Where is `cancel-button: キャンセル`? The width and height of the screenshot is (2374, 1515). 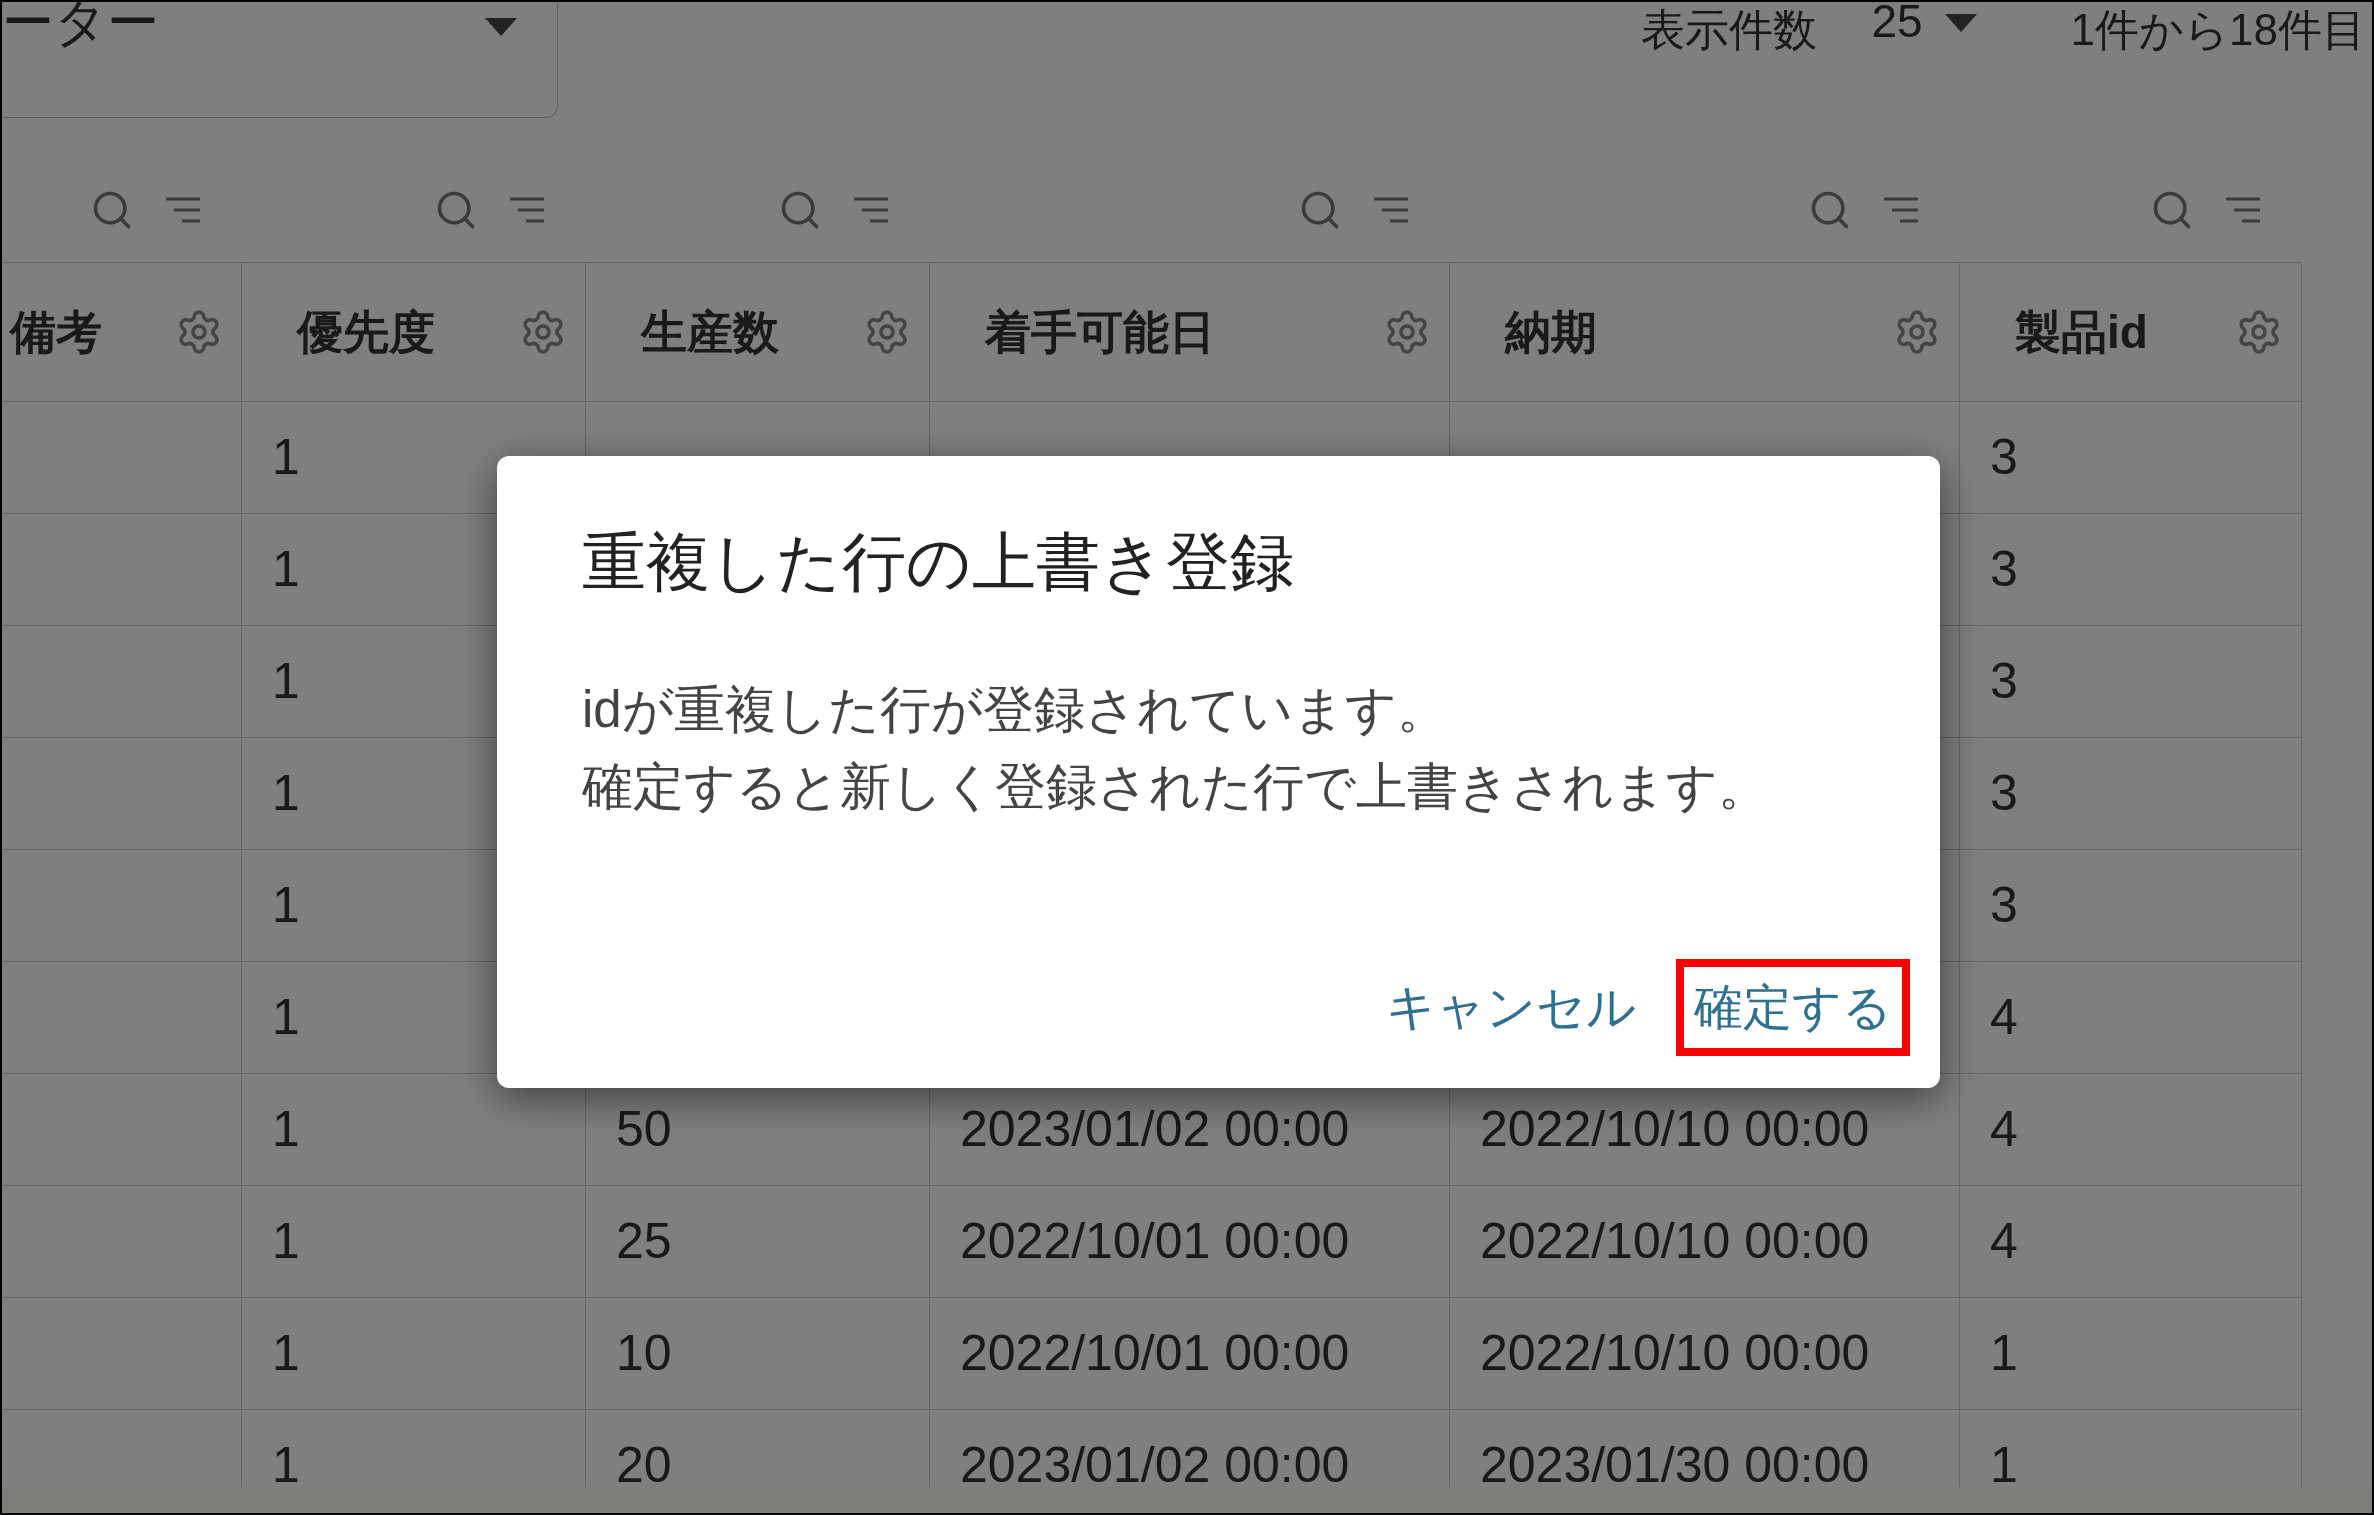
cancel-button: キャンセル is located at coordinates (1511, 1007).